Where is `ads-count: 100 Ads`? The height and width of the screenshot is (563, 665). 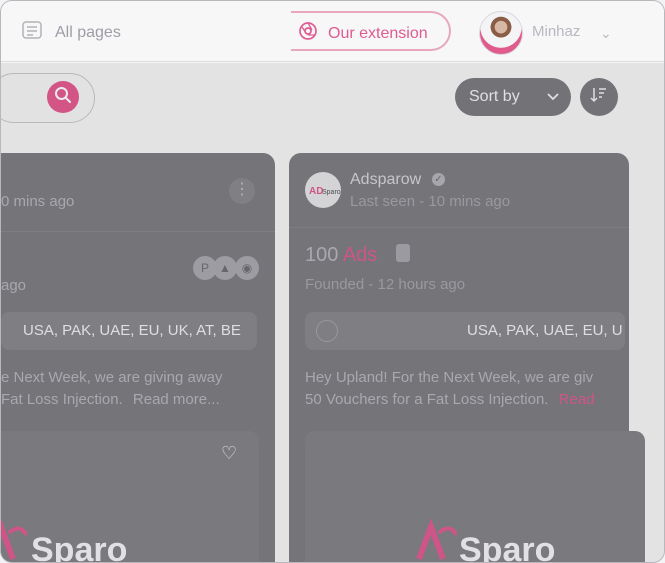
ads-count: 100 Ads is located at coordinates (341, 255).